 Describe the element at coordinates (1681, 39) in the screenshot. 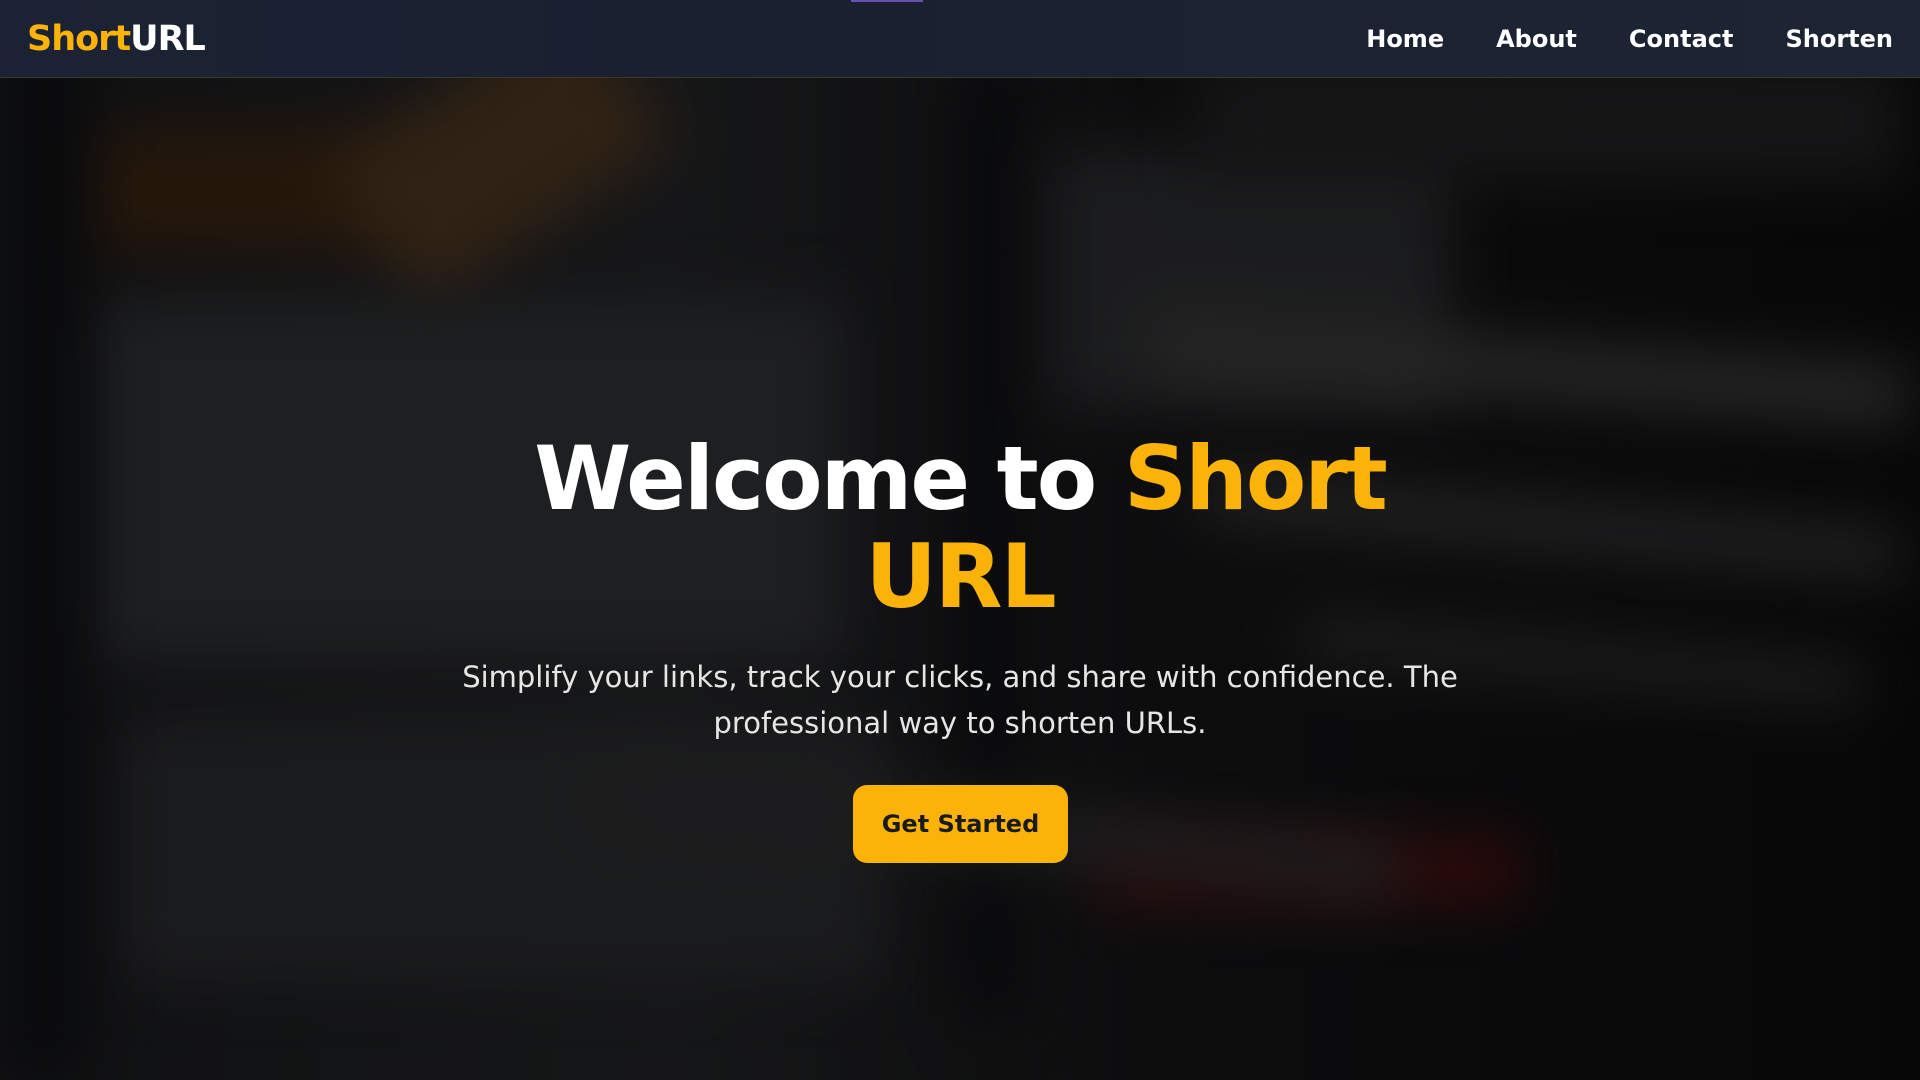

I see `nav-link-contact: Contact` at that location.